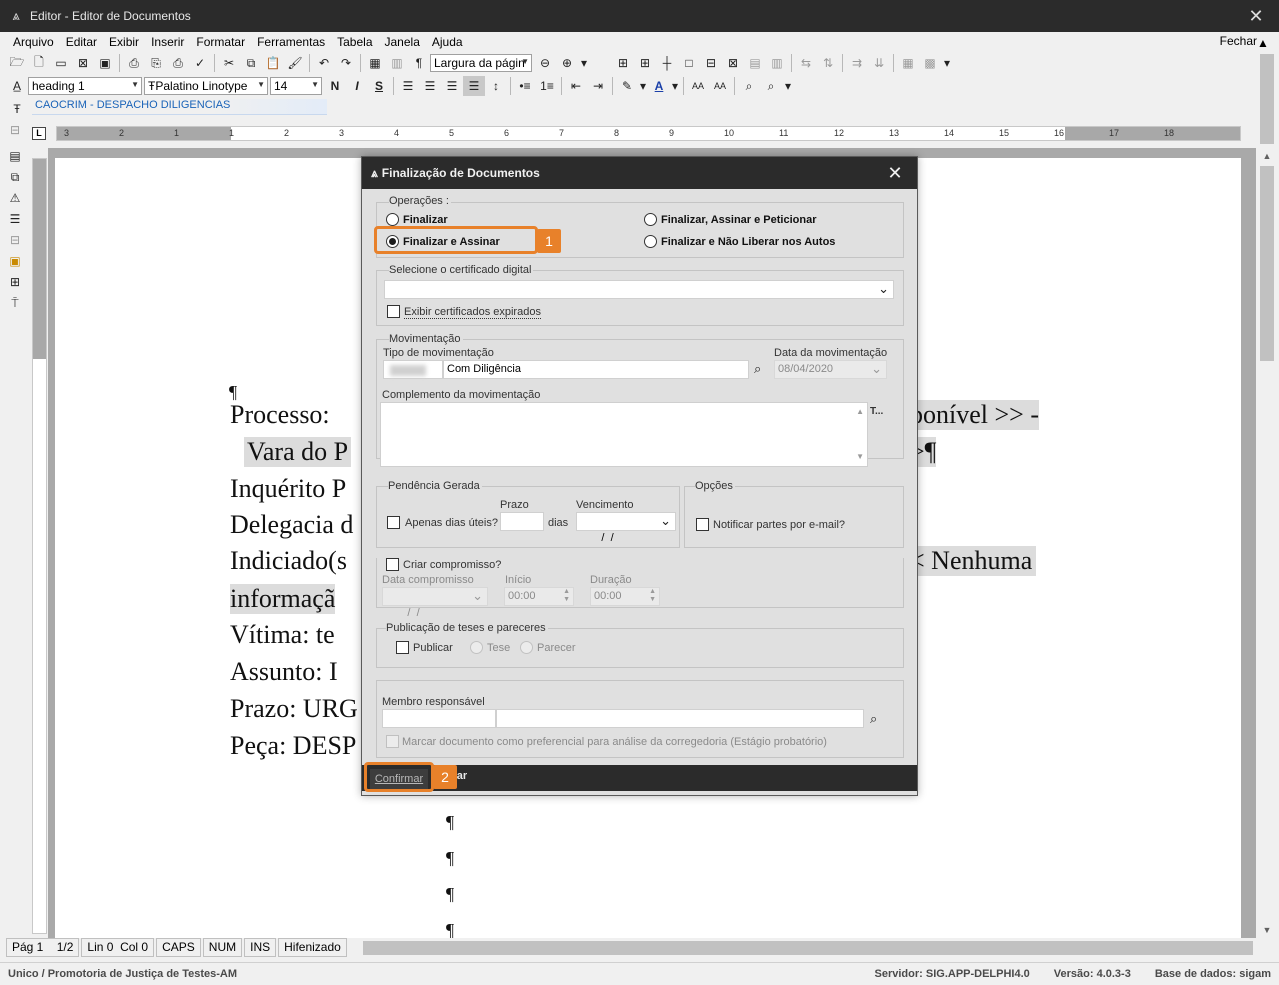  What do you see at coordinates (39, 133) in the screenshot?
I see `tab-stop-selector: L` at bounding box center [39, 133].